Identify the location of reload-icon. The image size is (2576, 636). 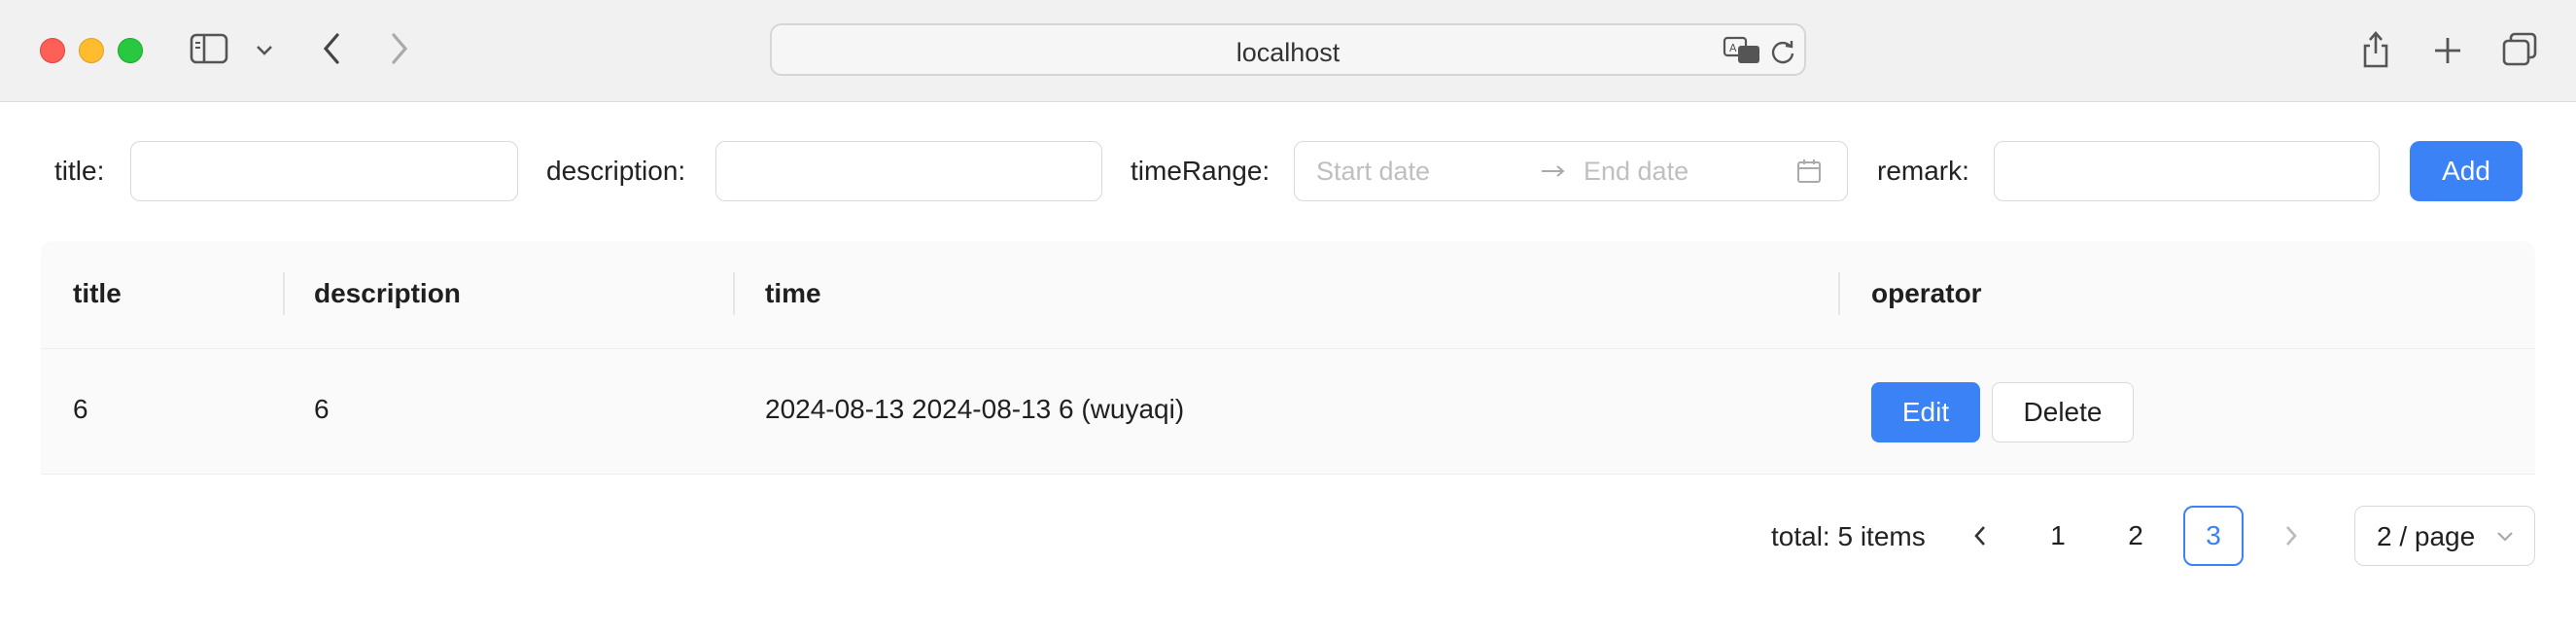
(1782, 52).